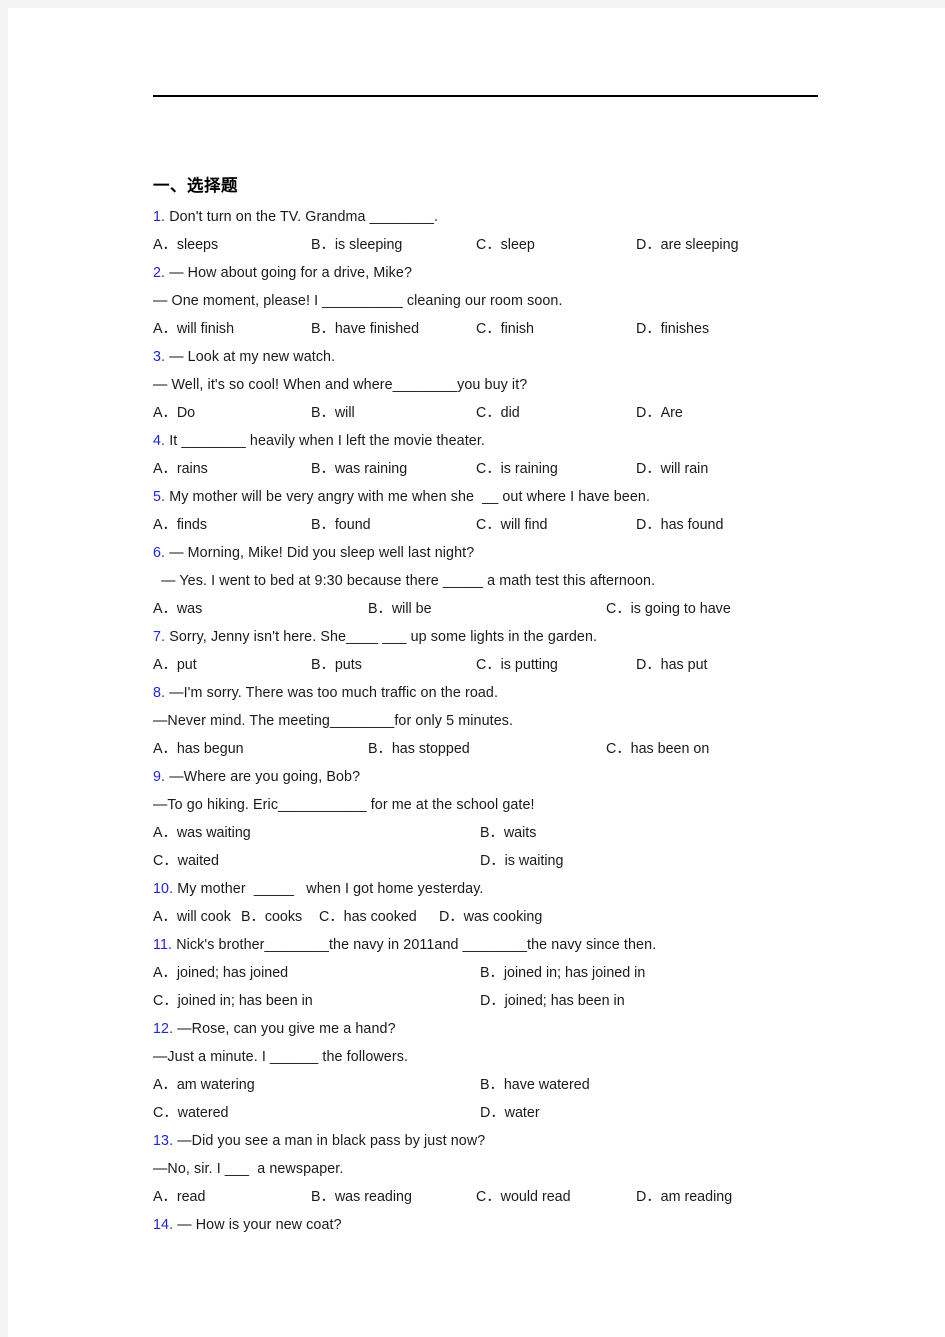  What do you see at coordinates (316, 1085) in the screenshot?
I see `option-a: A．am watering` at bounding box center [316, 1085].